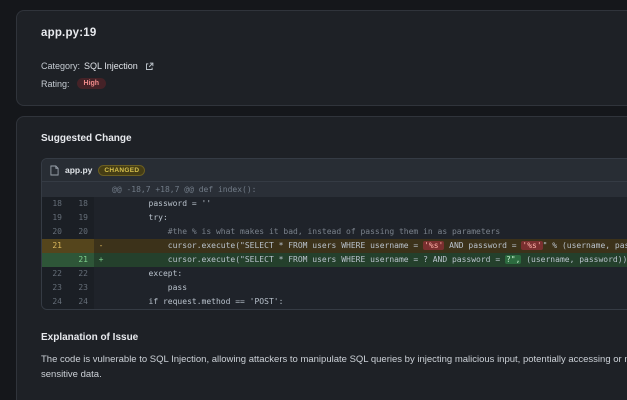 The width and height of the screenshot is (627, 400). I want to click on category-value: SQL Injection, so click(111, 66).